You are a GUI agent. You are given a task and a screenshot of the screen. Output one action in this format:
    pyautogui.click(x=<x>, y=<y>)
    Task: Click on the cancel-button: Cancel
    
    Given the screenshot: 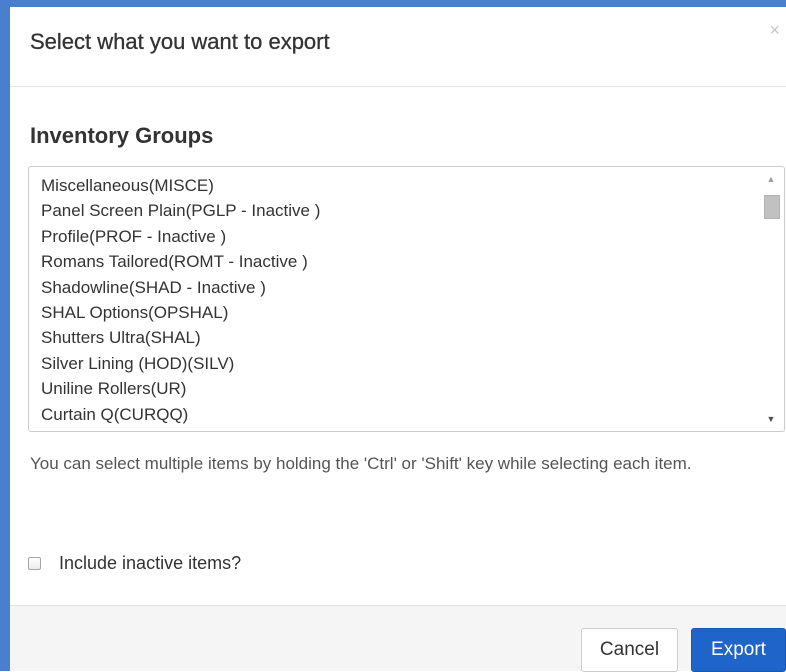 What is the action you would take?
    pyautogui.click(x=629, y=650)
    